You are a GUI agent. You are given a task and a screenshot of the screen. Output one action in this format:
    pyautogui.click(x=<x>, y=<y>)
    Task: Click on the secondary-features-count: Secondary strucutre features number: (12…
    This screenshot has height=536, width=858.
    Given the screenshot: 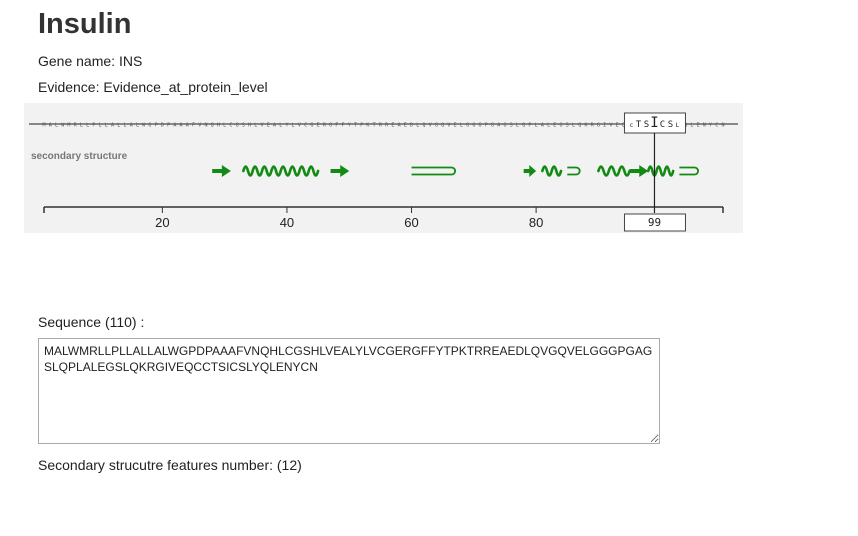 What is the action you would take?
    pyautogui.click(x=170, y=465)
    